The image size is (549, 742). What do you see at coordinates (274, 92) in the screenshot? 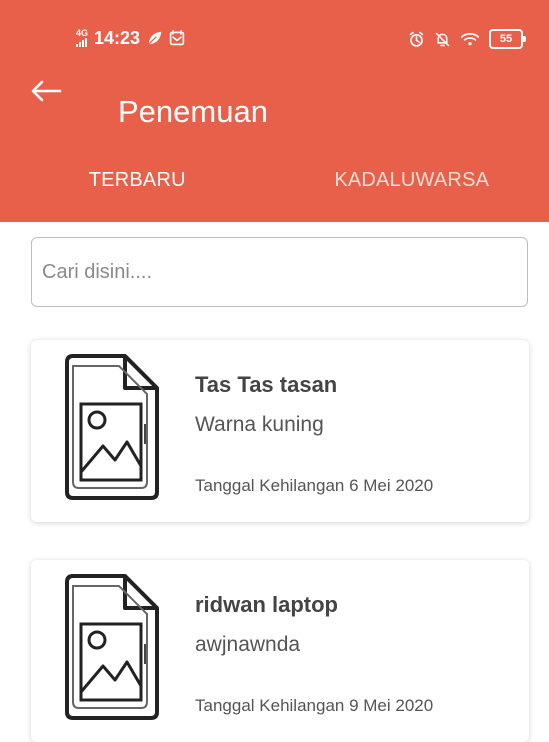
I see `toolbar: Penemuan` at bounding box center [274, 92].